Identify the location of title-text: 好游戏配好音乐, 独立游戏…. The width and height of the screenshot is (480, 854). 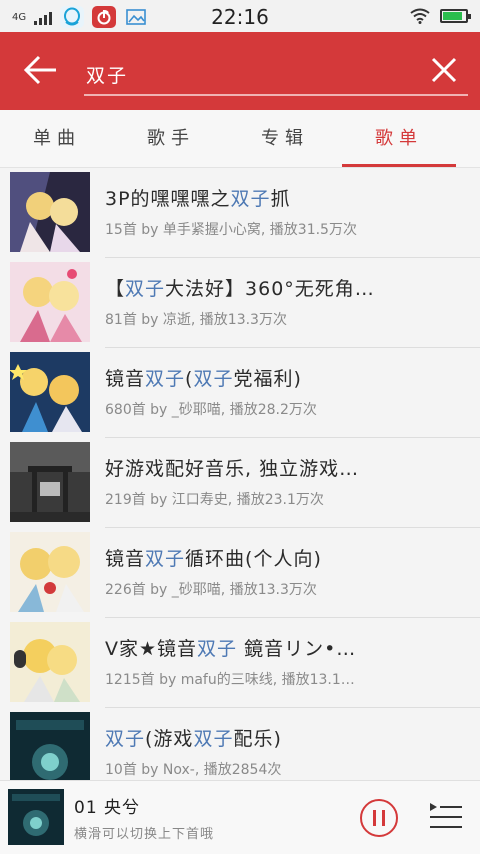
(232, 469).